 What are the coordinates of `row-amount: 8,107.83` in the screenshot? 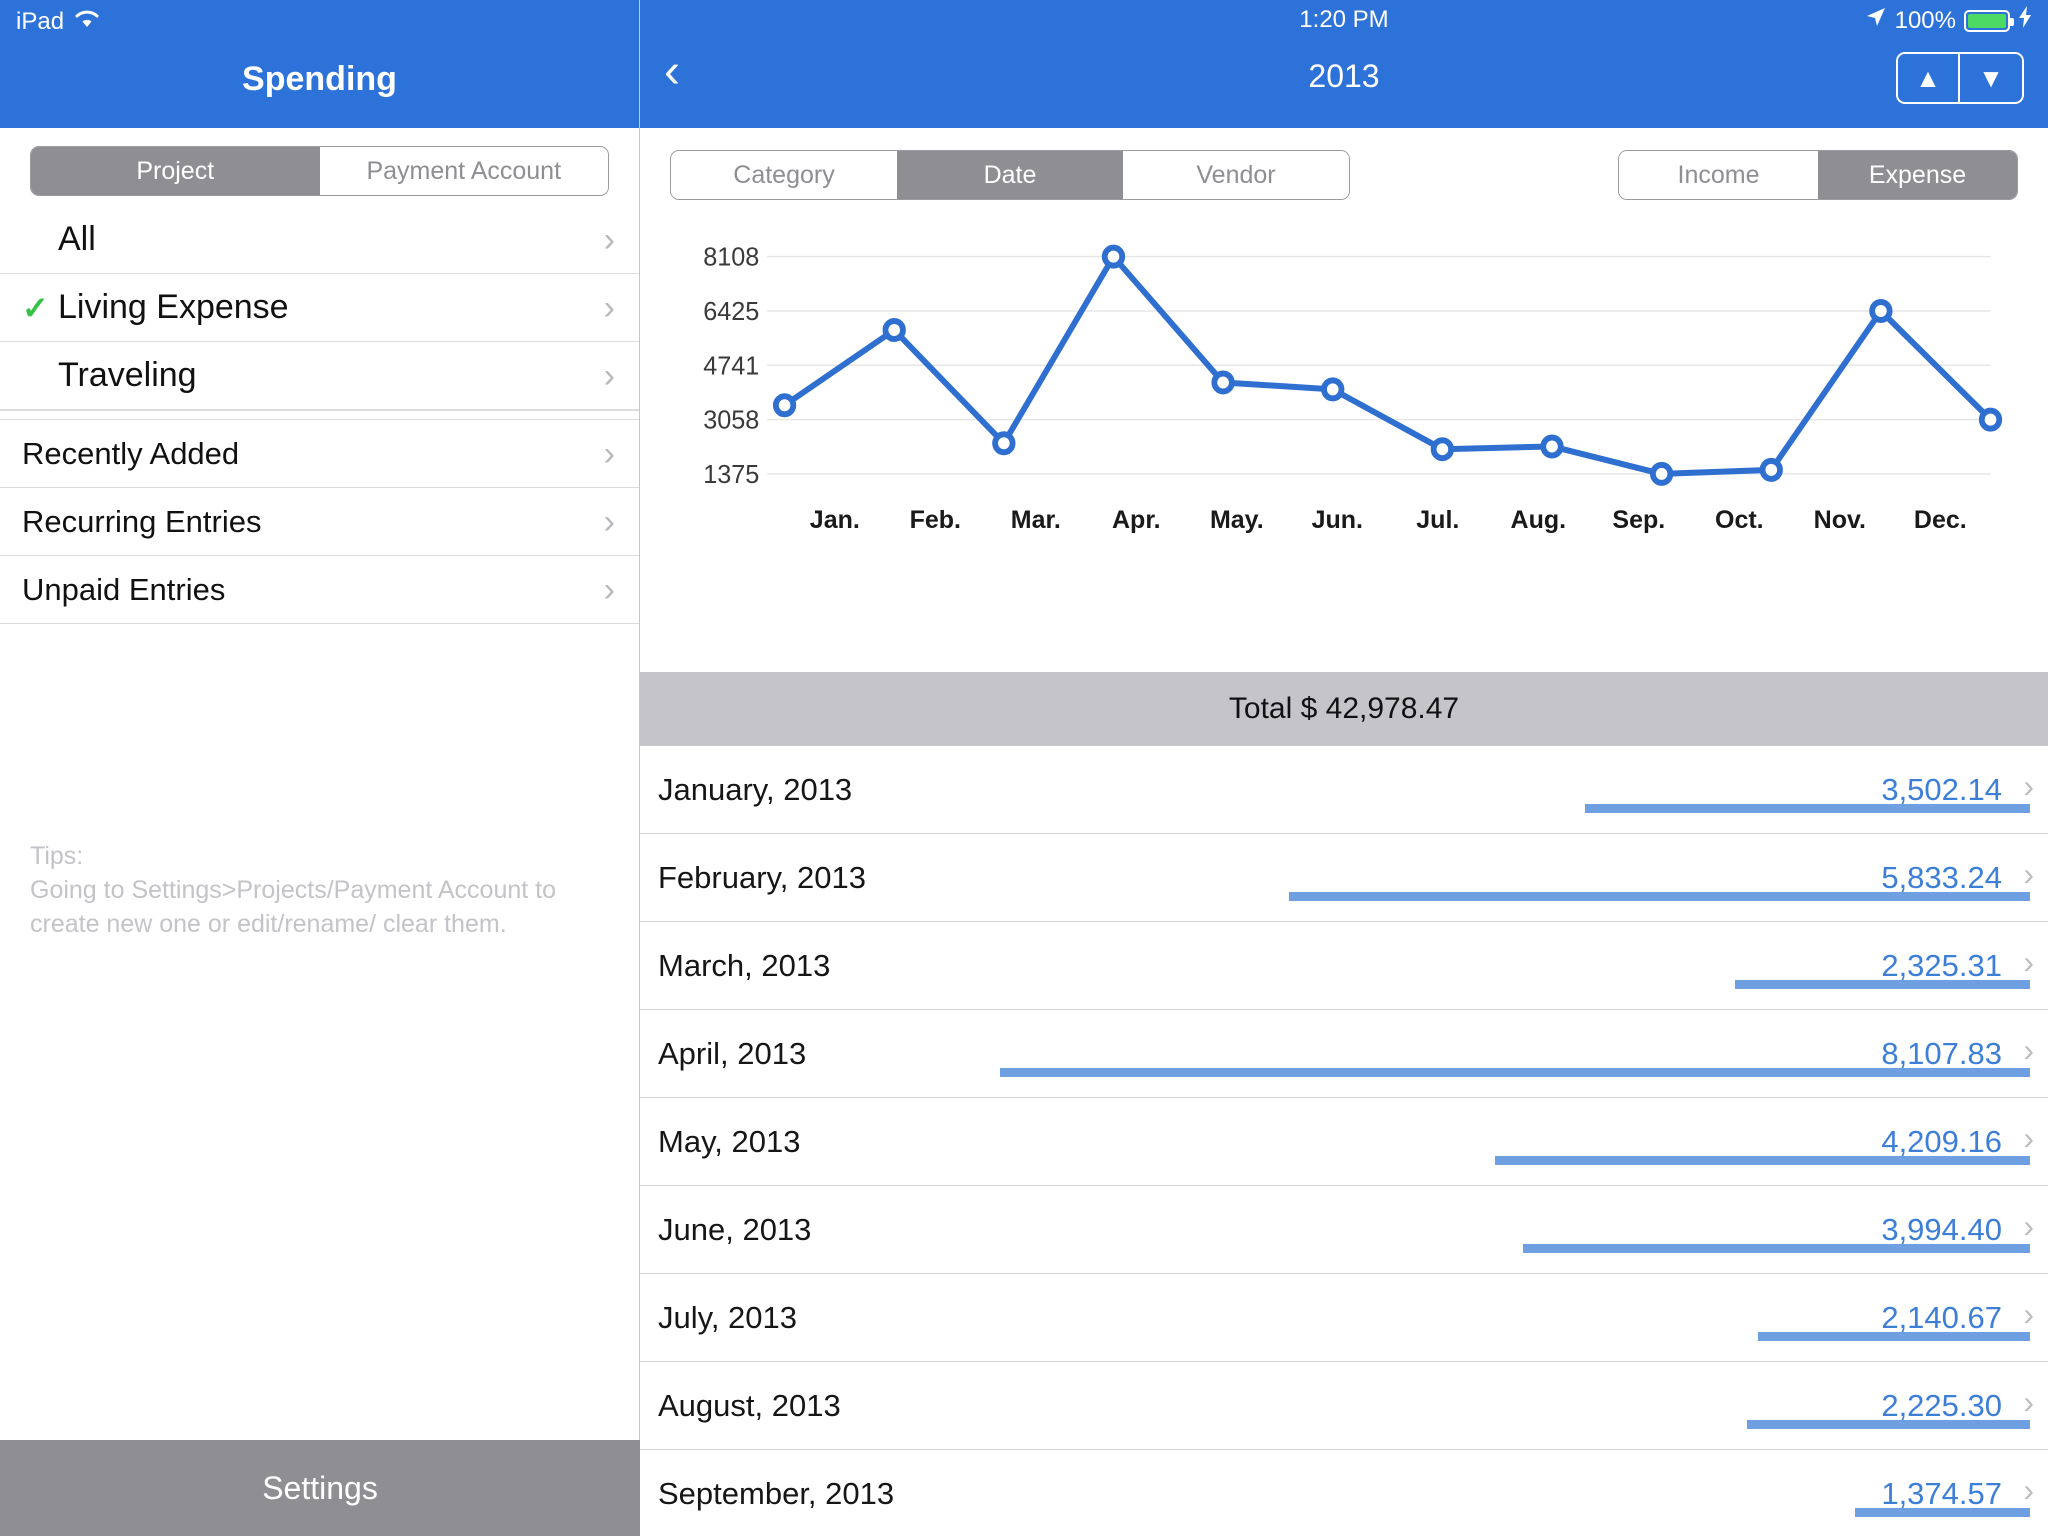 It's located at (1941, 1053).